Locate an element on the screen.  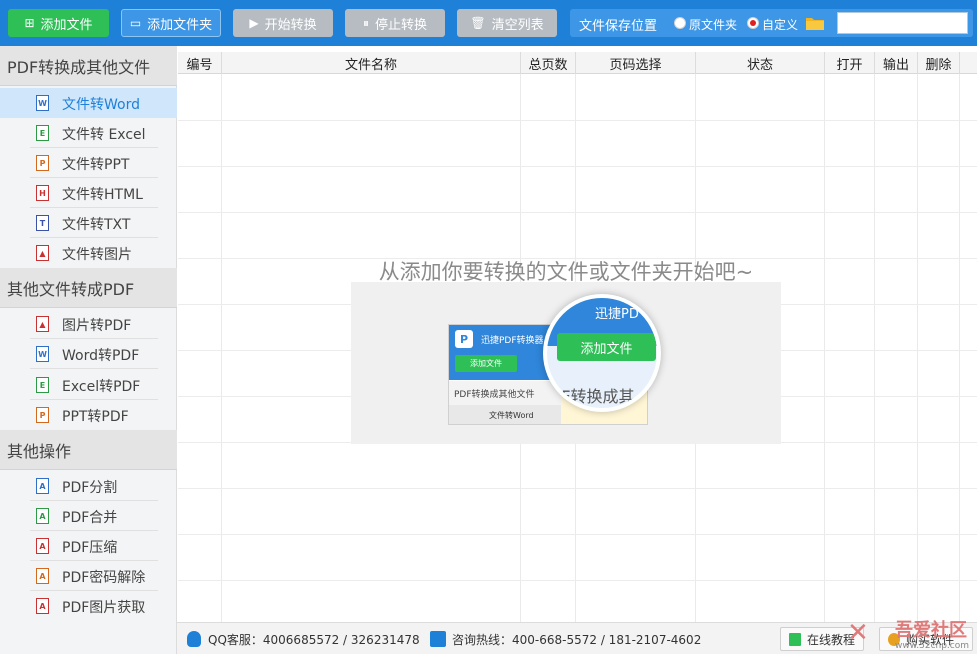
html-file-icon: H is located at coordinates (42, 193).